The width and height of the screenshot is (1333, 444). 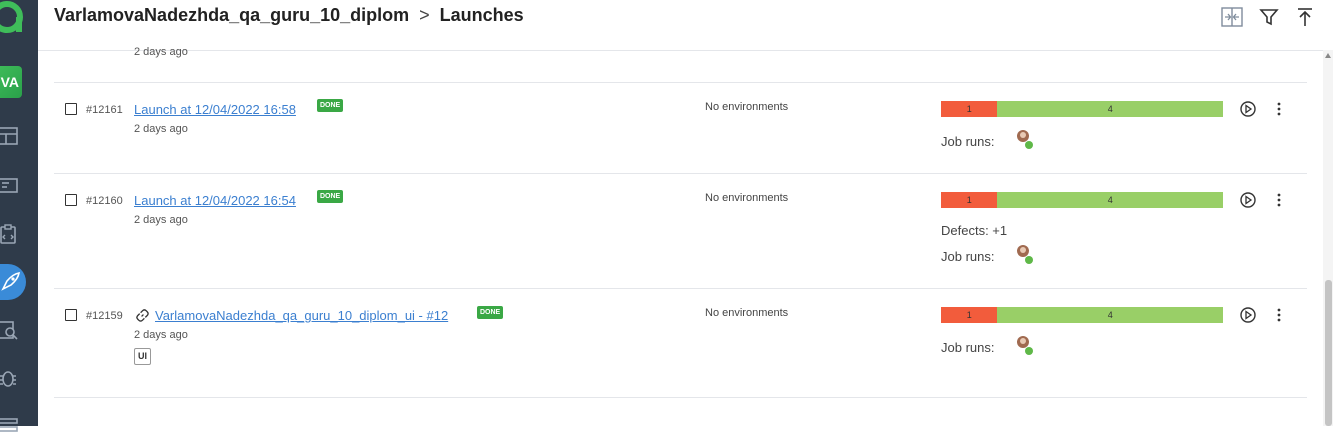 I want to click on defects-icon, so click(x=8, y=379).